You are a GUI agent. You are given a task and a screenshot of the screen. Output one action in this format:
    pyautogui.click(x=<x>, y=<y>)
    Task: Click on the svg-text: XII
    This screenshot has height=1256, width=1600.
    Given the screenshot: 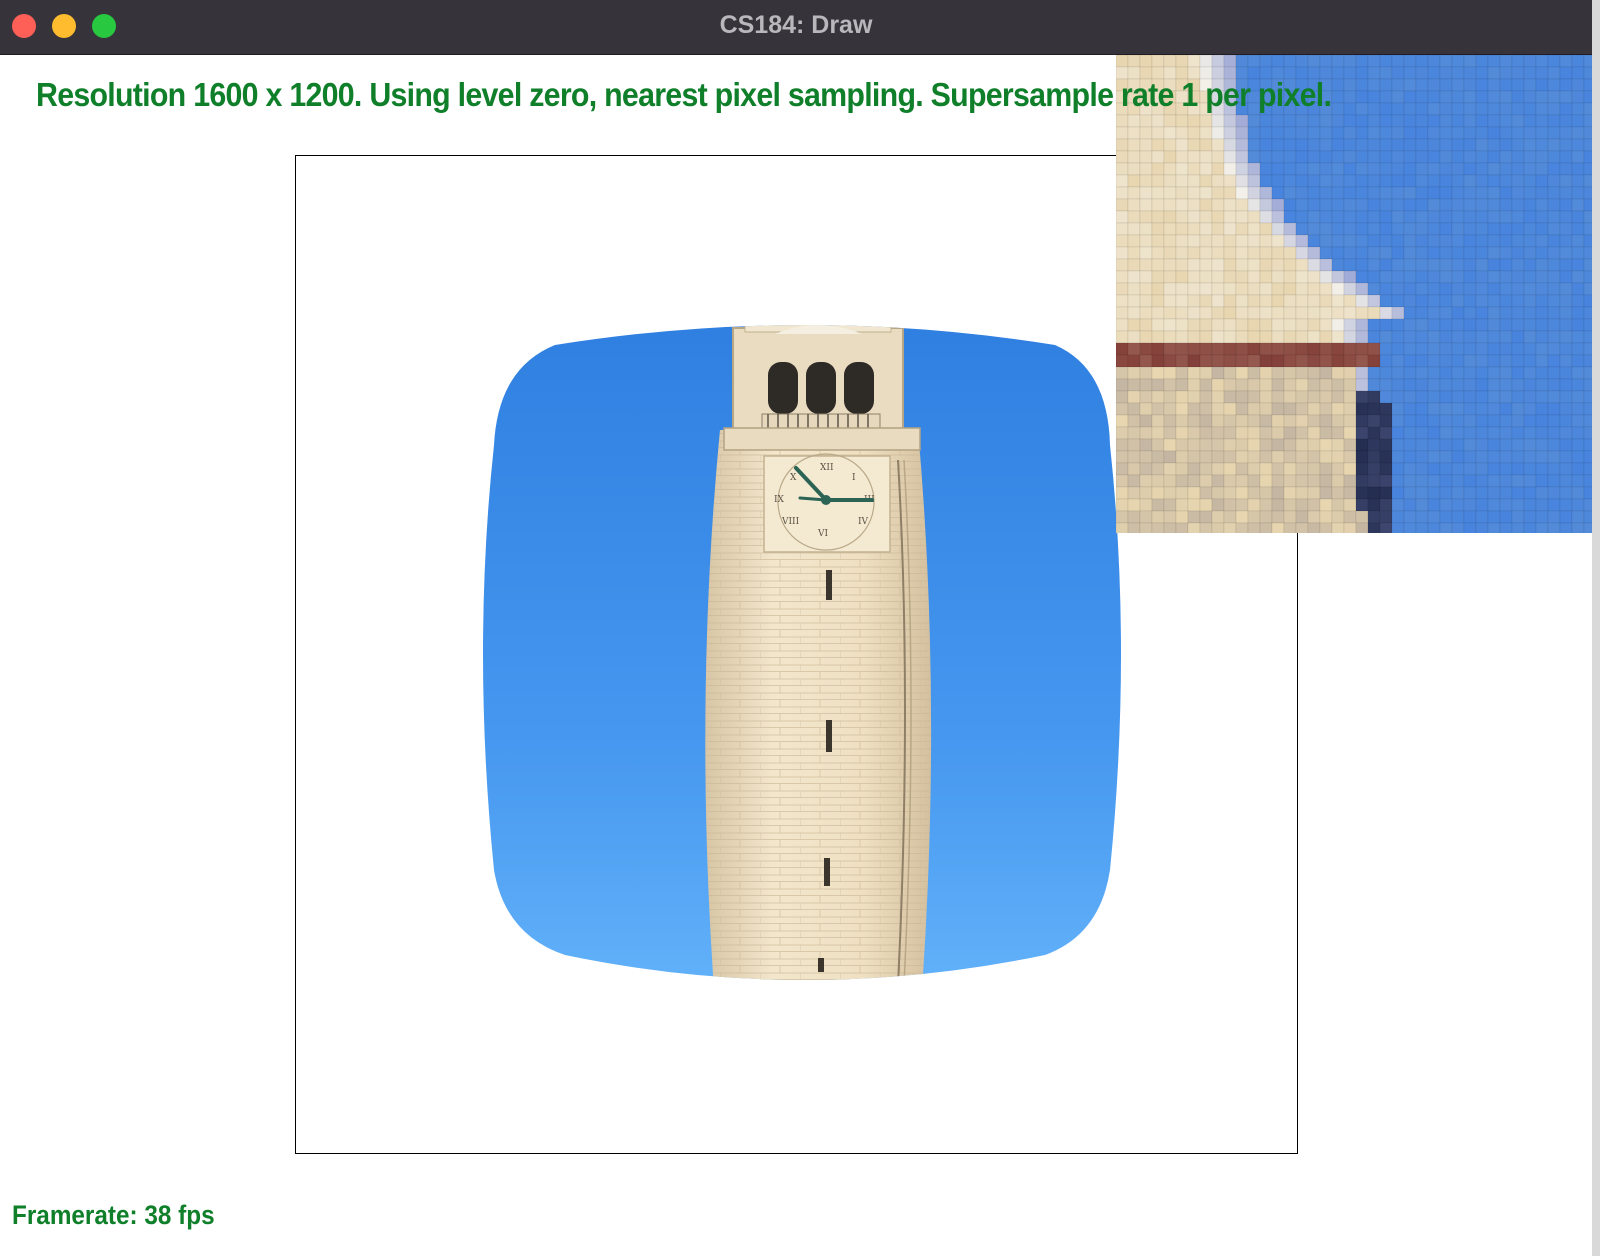 What is the action you would take?
    pyautogui.click(x=827, y=468)
    